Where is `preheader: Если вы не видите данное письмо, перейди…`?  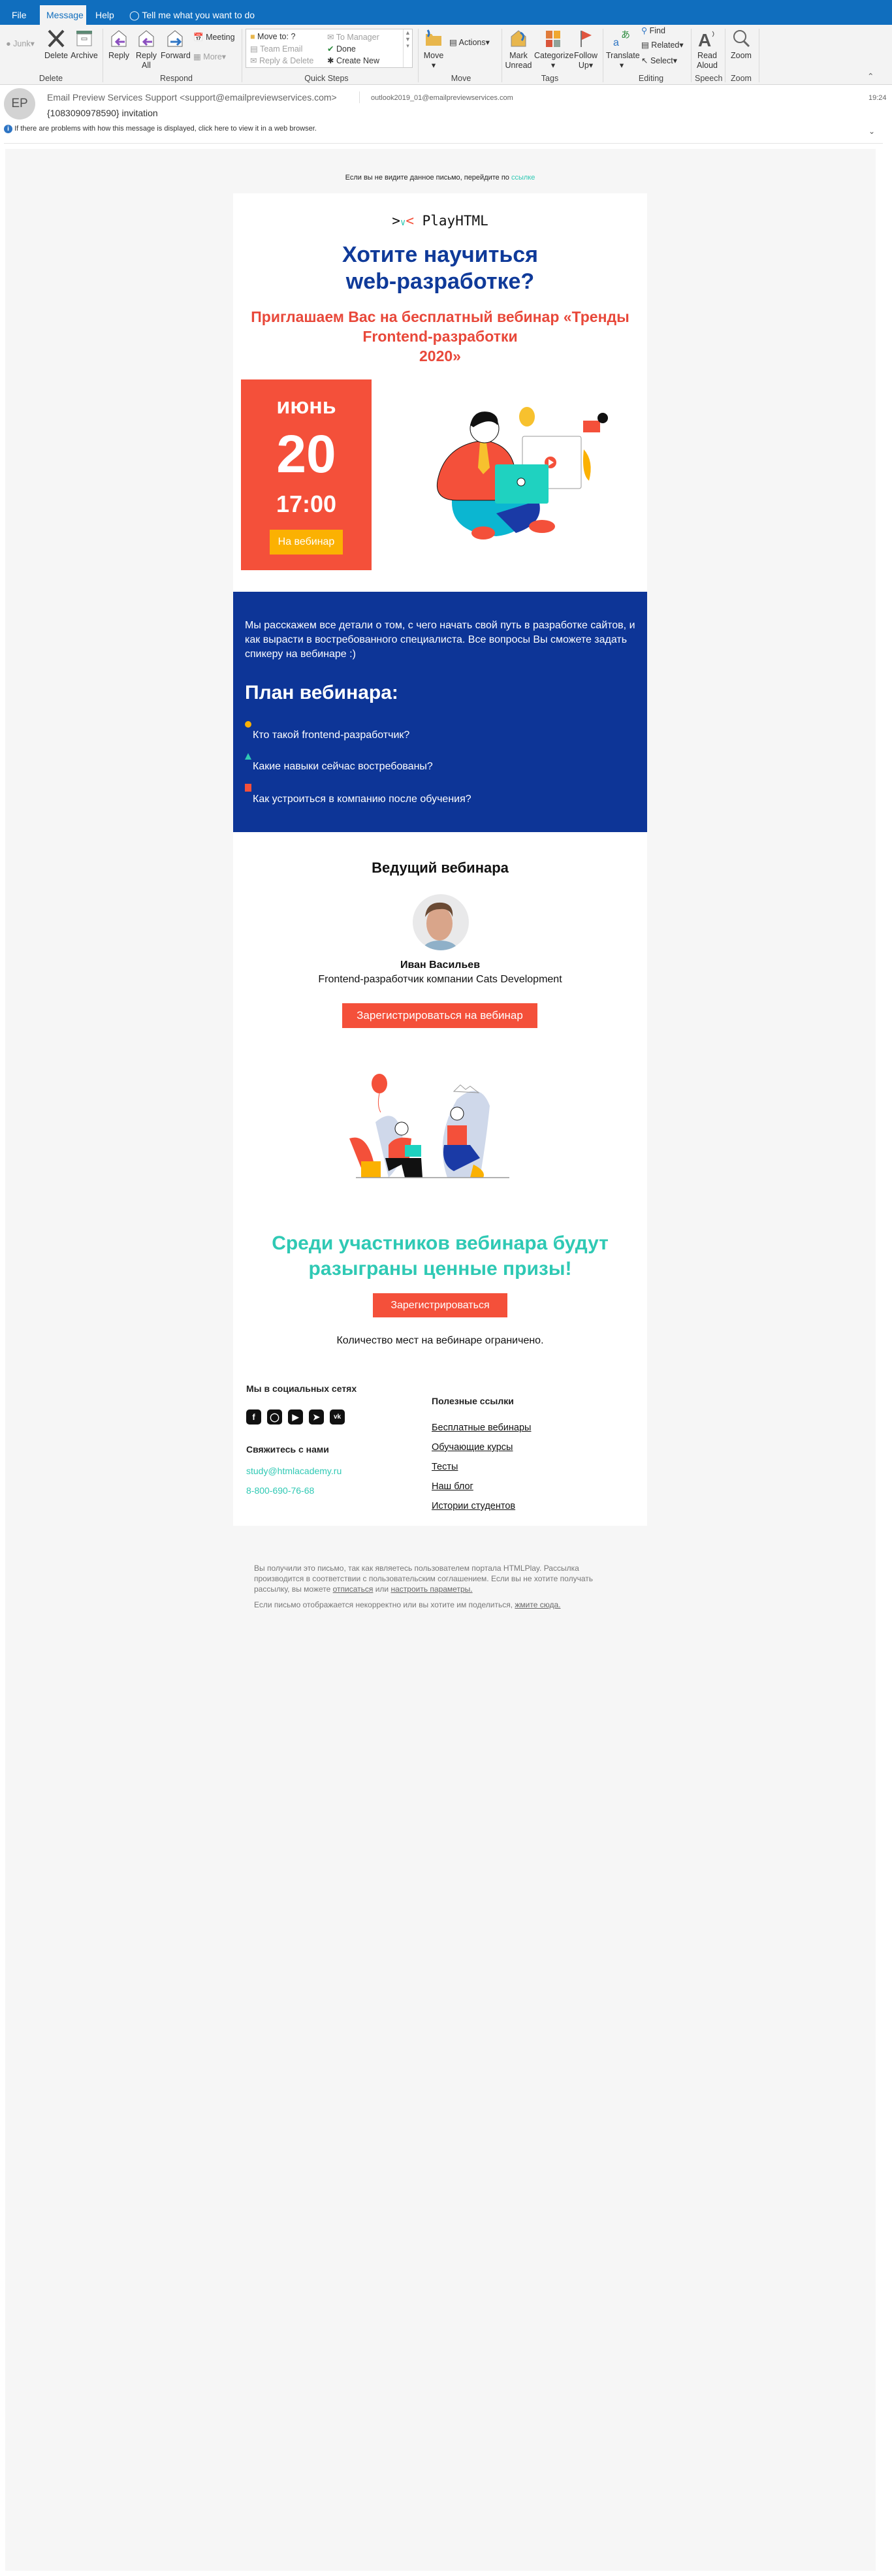
preheader: Если вы не видите данное письмо, перейди… is located at coordinates (440, 178).